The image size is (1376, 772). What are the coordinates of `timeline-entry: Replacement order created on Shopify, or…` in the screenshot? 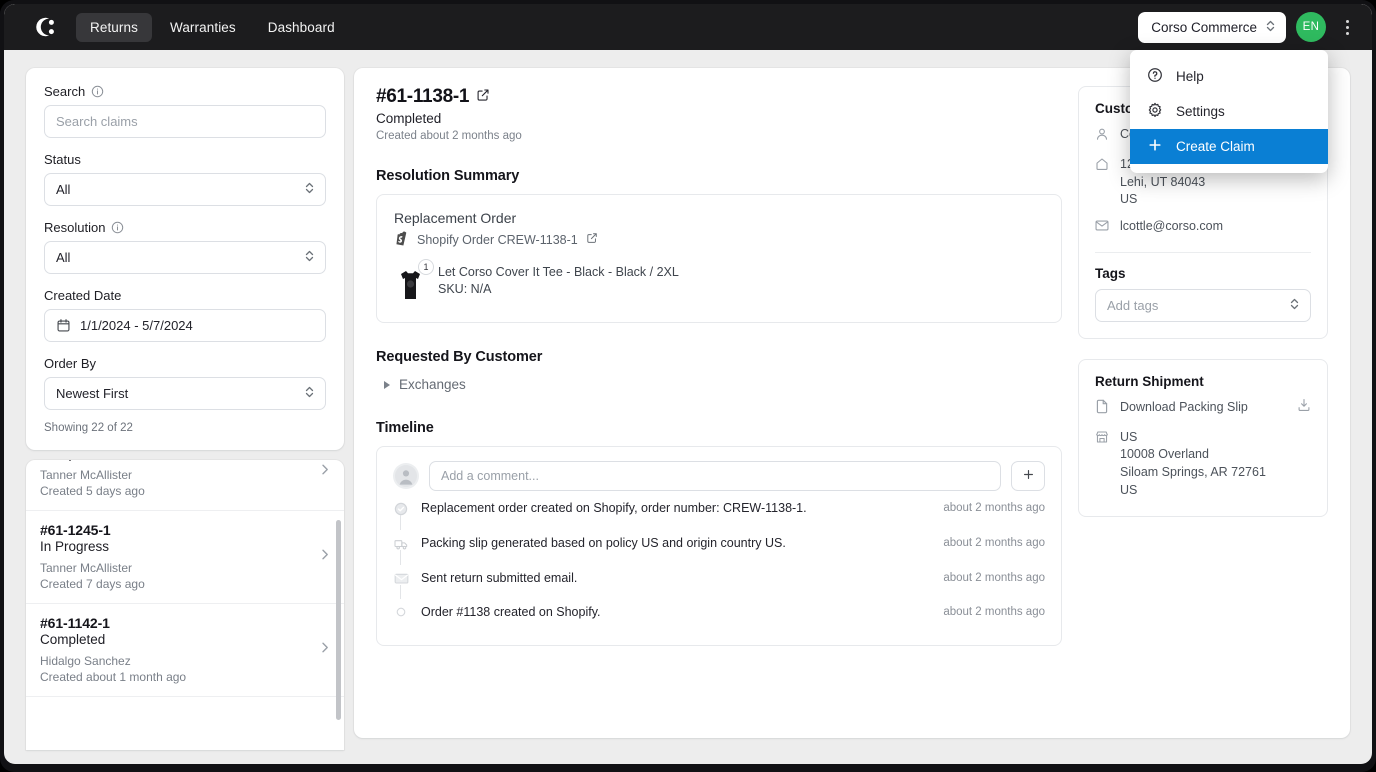 It's located at (719, 510).